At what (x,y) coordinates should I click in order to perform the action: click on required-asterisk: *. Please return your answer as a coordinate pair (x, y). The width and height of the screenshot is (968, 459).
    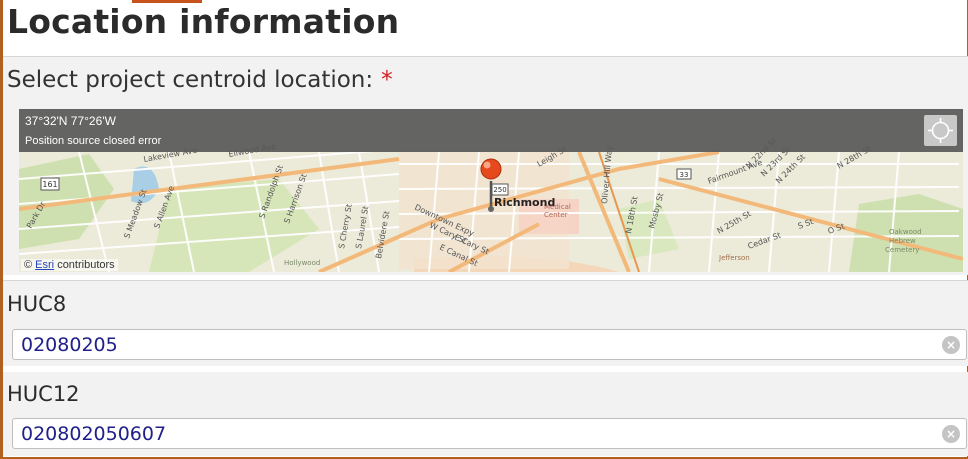
    Looking at the image, I should click on (387, 80).